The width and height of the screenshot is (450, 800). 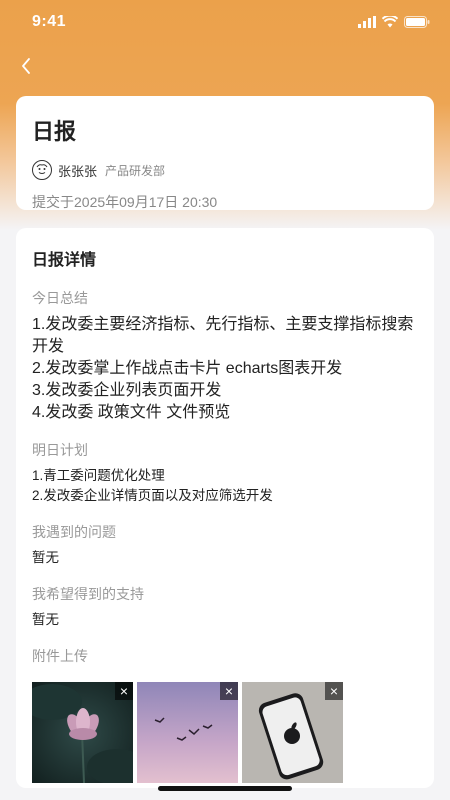 I want to click on status-bar: 9:41, so click(x=225, y=22).